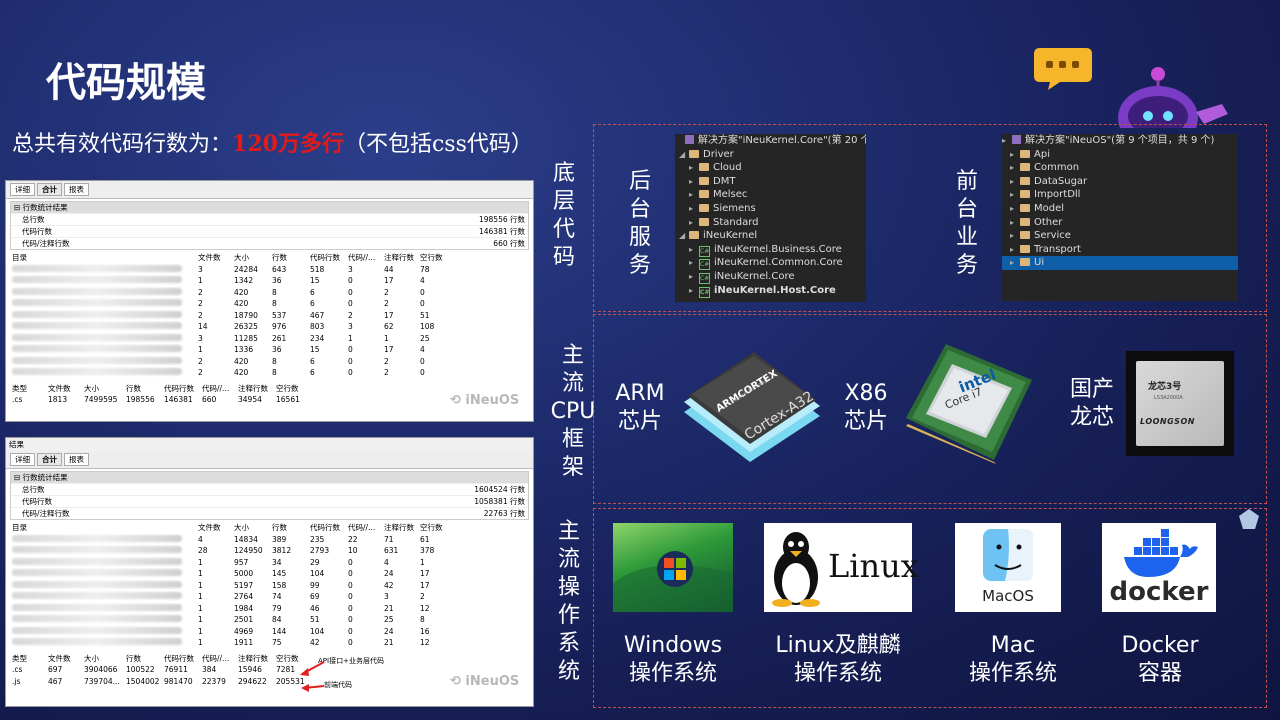 The height and width of the screenshot is (720, 1280). I want to click on tree-item: ▸ C# iNeuKernel.Core, so click(770, 277).